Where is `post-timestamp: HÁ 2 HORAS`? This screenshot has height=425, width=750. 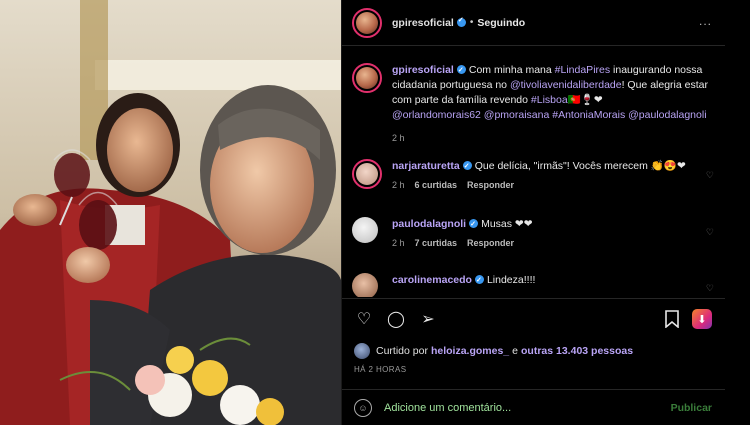
post-timestamp: HÁ 2 HORAS is located at coordinates (380, 369).